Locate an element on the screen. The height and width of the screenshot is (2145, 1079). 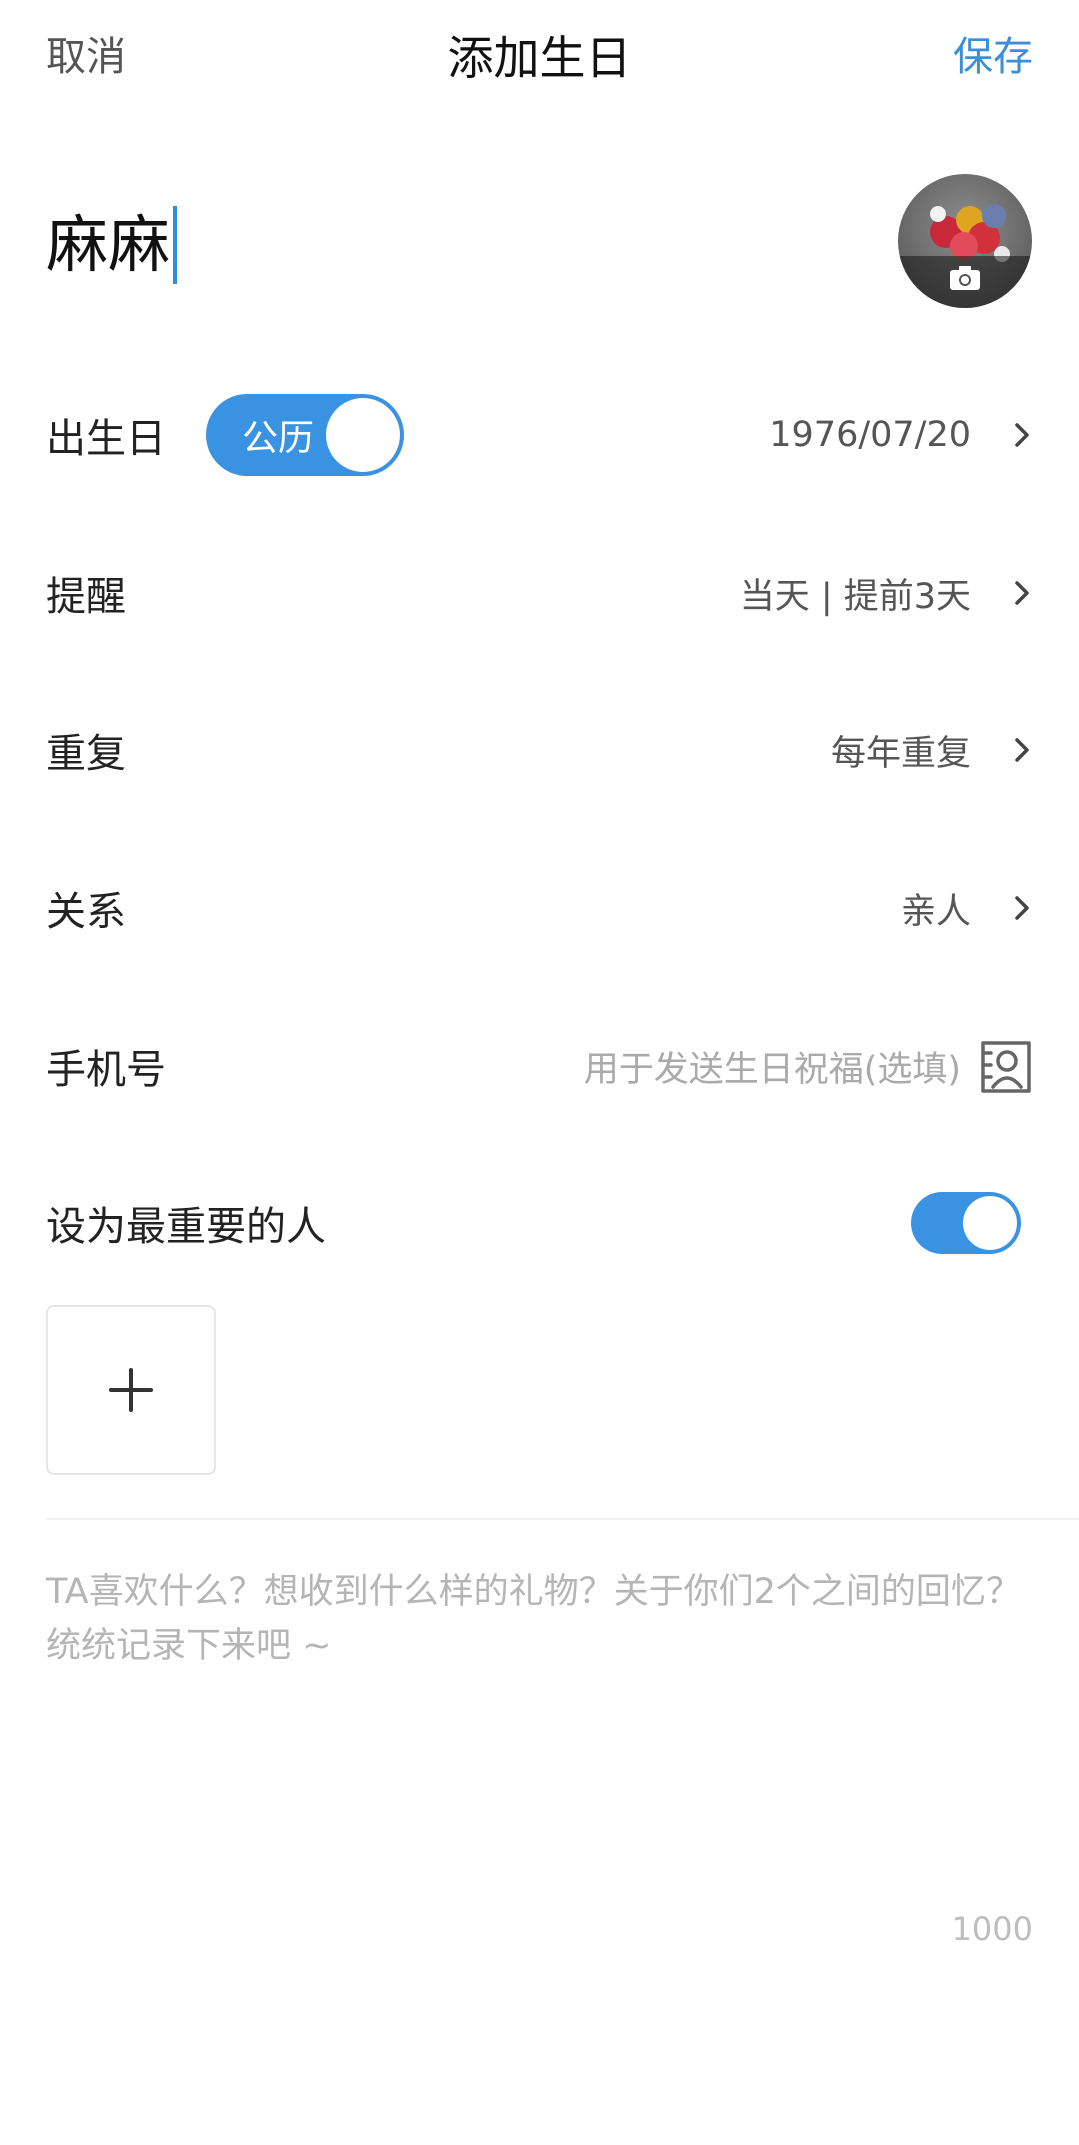
birthday-picker: 1976/07/20 is located at coordinates (901, 435).